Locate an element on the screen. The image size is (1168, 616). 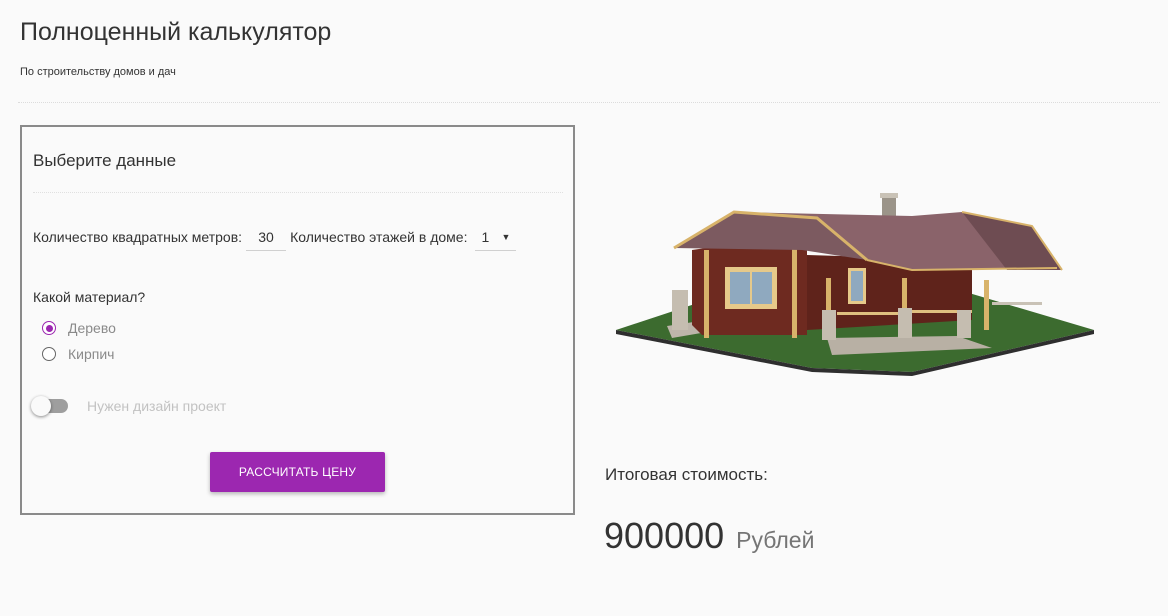
total-cost-label: Итоговая стоимость: is located at coordinates (686, 474).